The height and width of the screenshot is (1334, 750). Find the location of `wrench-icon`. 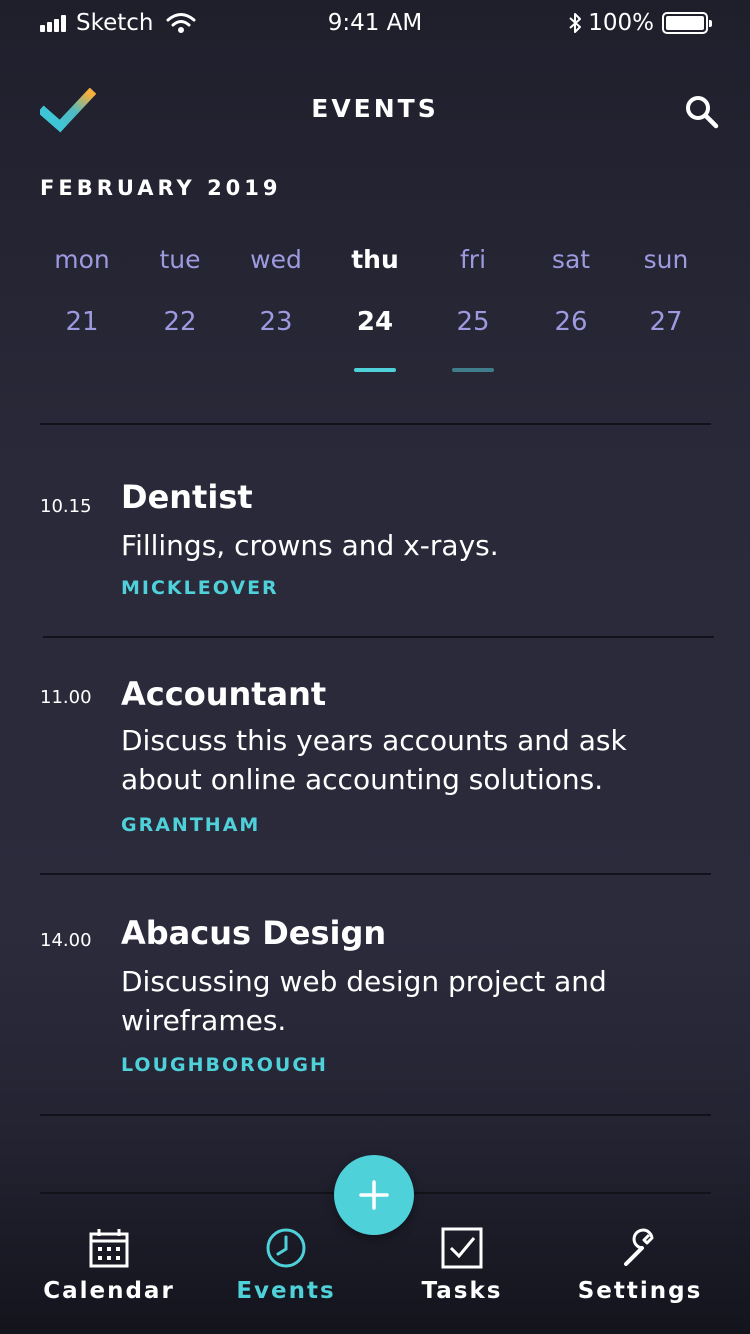

wrench-icon is located at coordinates (639, 1247).